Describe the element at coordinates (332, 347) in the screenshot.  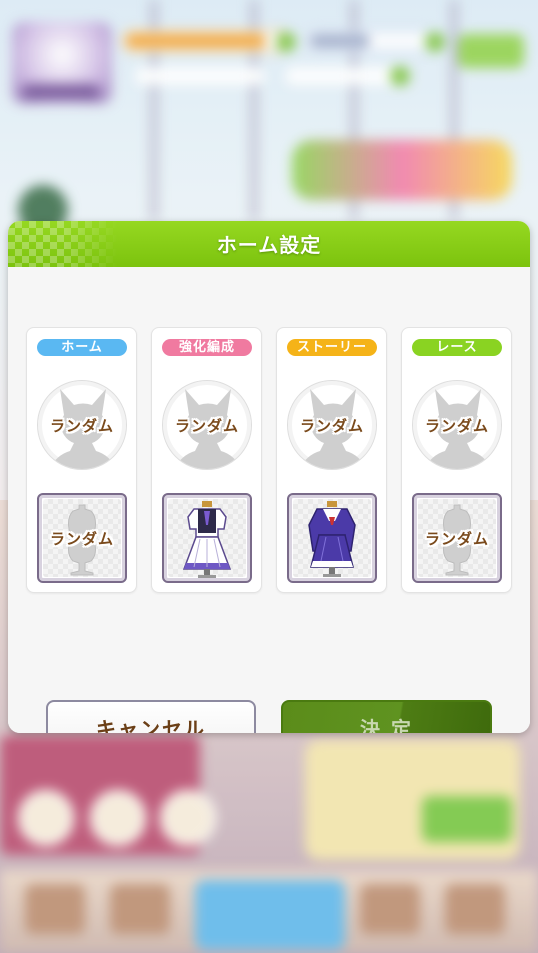
I see `slot-tag: ストーリー` at that location.